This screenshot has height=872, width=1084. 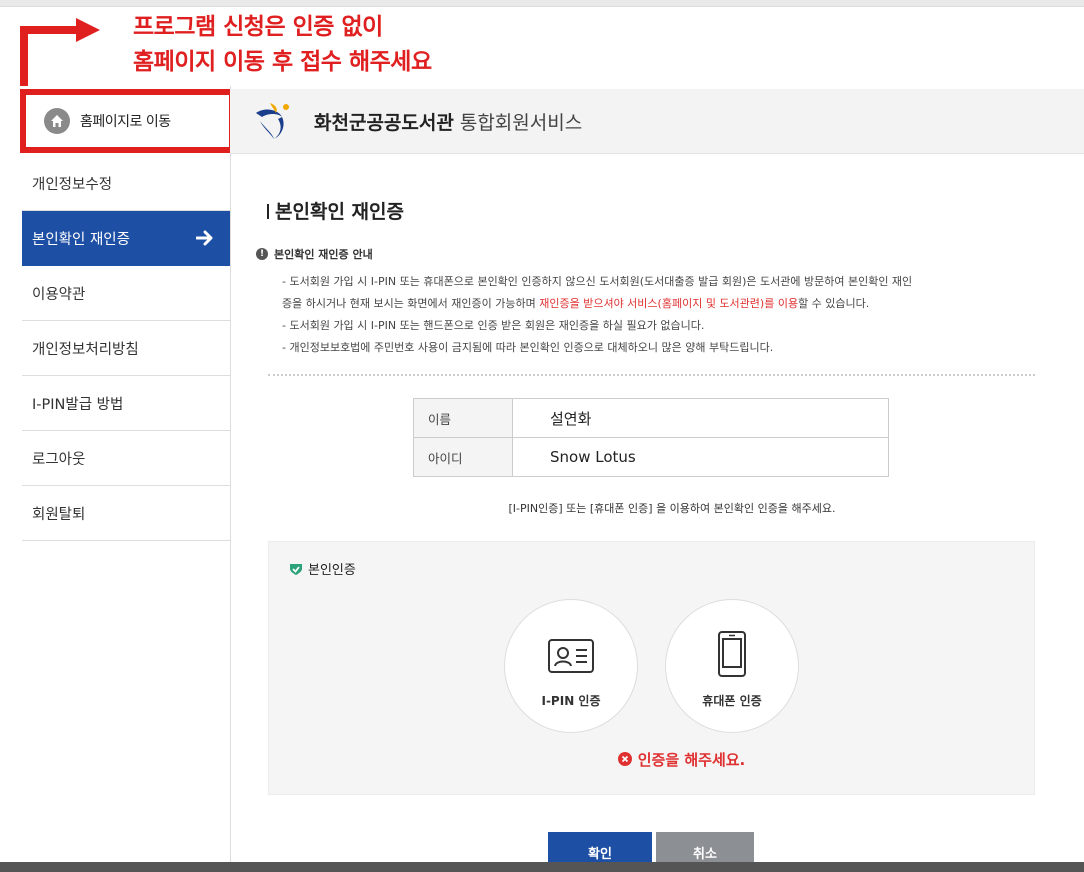 I want to click on mobile-phone-icon, so click(x=732, y=654).